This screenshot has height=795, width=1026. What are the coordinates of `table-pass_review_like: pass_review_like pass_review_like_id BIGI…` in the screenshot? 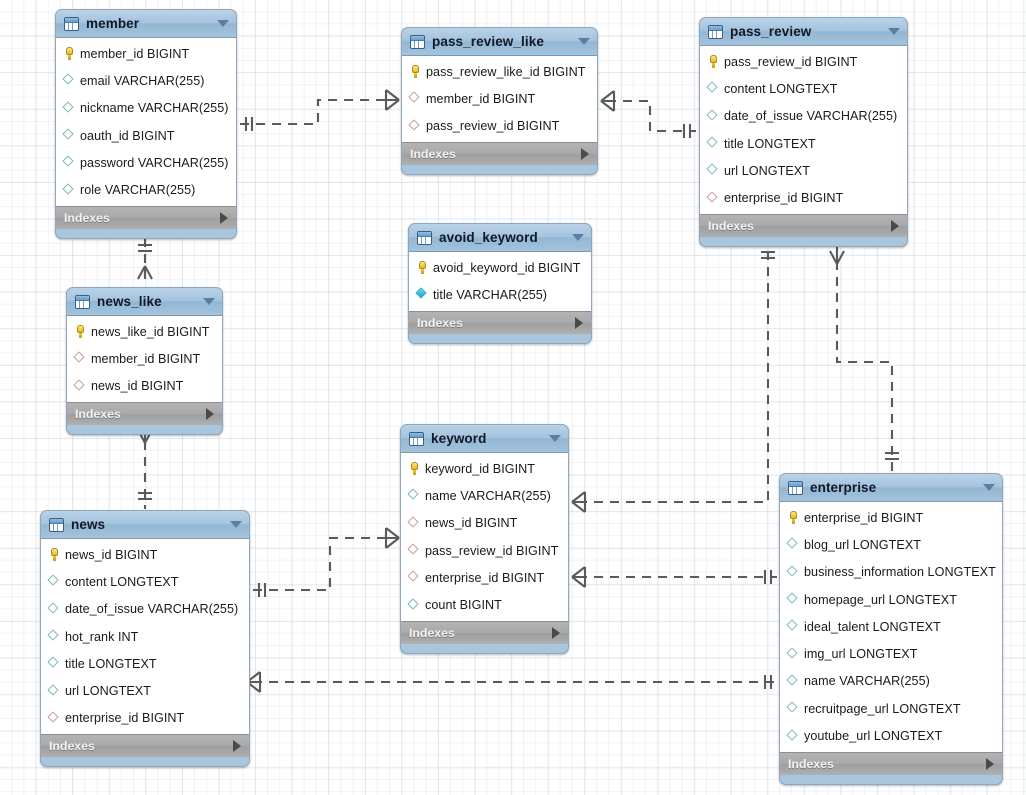 It's located at (499, 101).